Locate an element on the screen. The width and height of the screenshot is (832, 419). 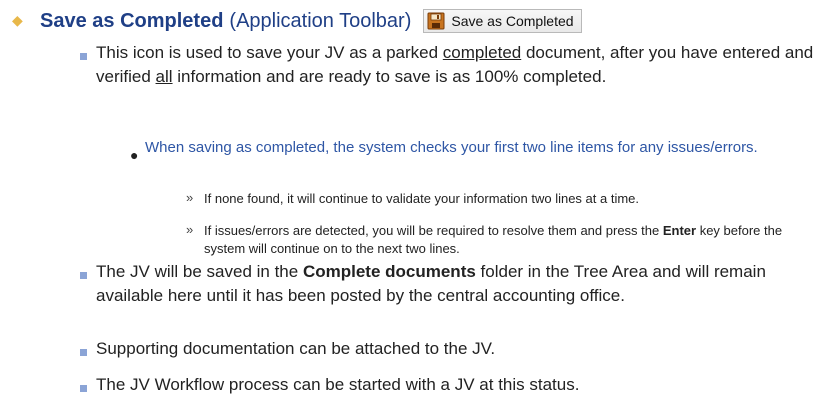
p1-underlined-completed: completed is located at coordinates (482, 52).